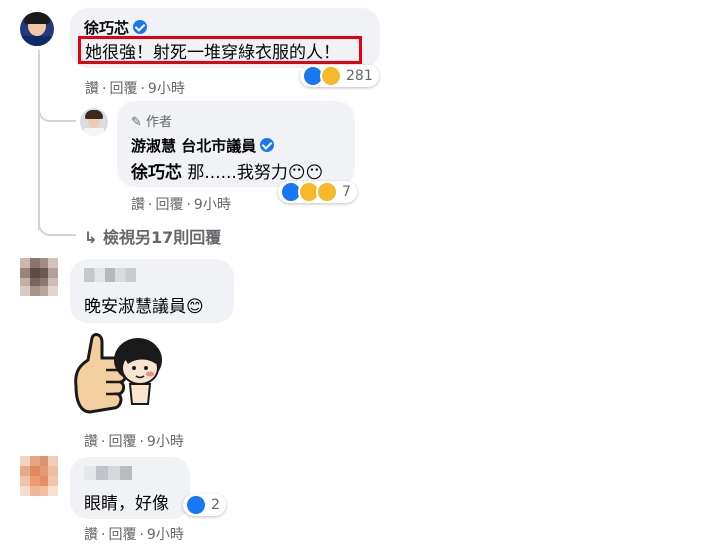  What do you see at coordinates (196, 505) in the screenshot?
I see `like-icon` at bounding box center [196, 505].